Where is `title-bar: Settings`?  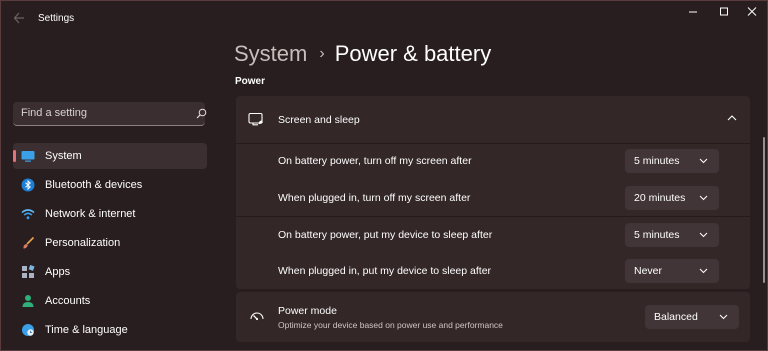 title-bar: Settings is located at coordinates (384, 19).